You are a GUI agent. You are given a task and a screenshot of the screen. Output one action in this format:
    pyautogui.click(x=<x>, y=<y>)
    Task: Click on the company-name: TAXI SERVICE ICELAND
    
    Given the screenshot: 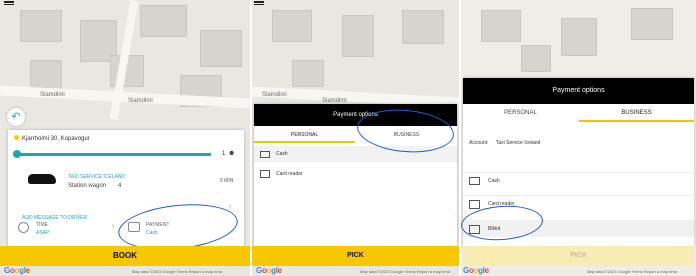 What is the action you would take?
    pyautogui.click(x=97, y=177)
    